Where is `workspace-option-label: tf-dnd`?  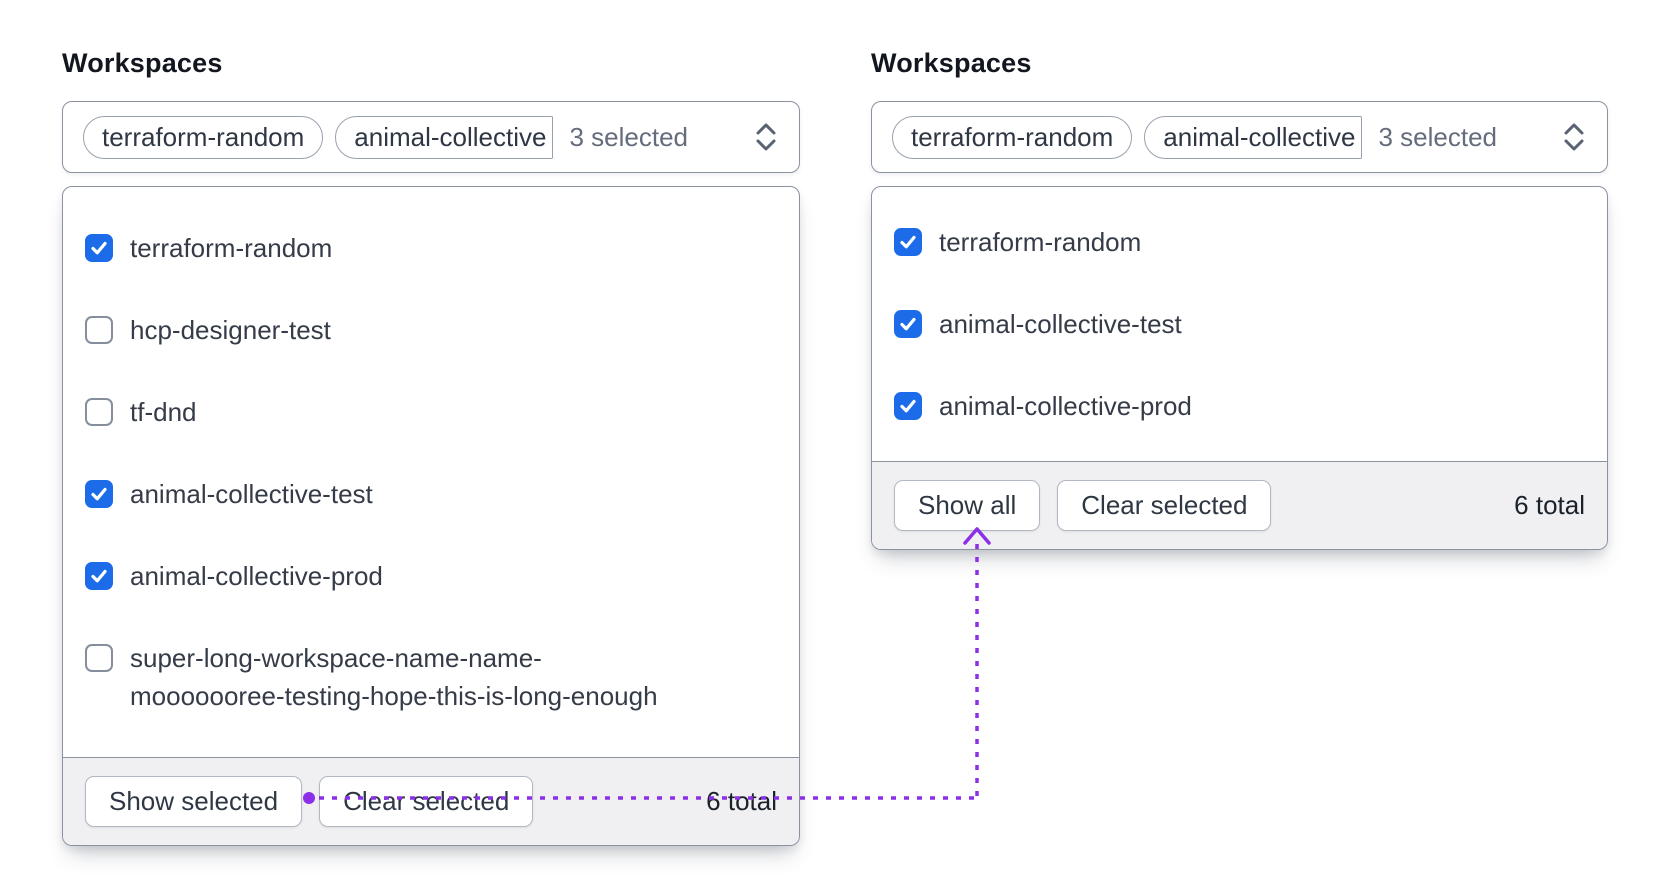
workspace-option-label: tf-dnd is located at coordinates (163, 412).